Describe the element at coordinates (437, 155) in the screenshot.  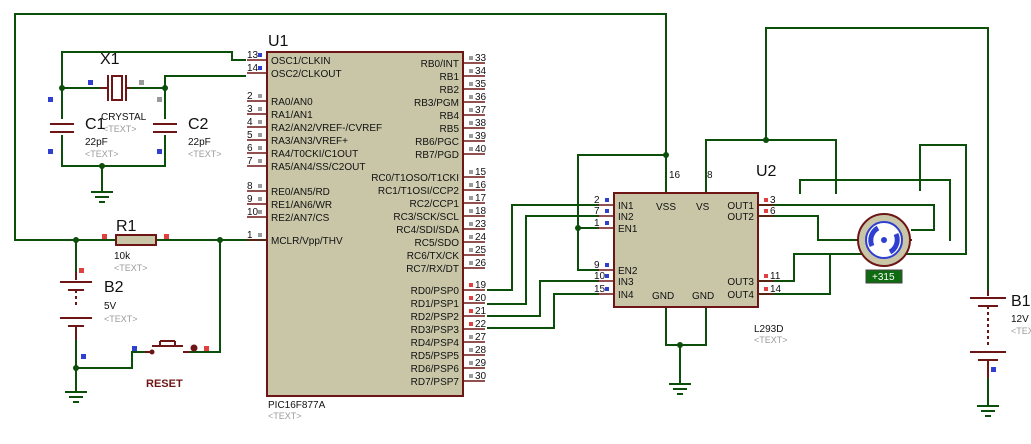
I see `u1-pin-label: RB7/PGD` at that location.